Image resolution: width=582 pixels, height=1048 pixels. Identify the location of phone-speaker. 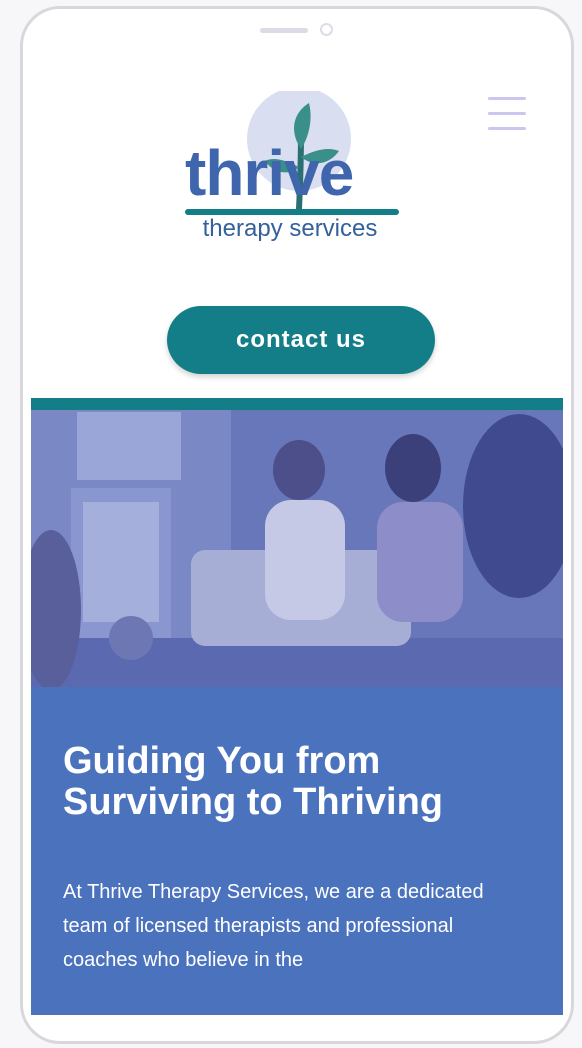
(284, 30).